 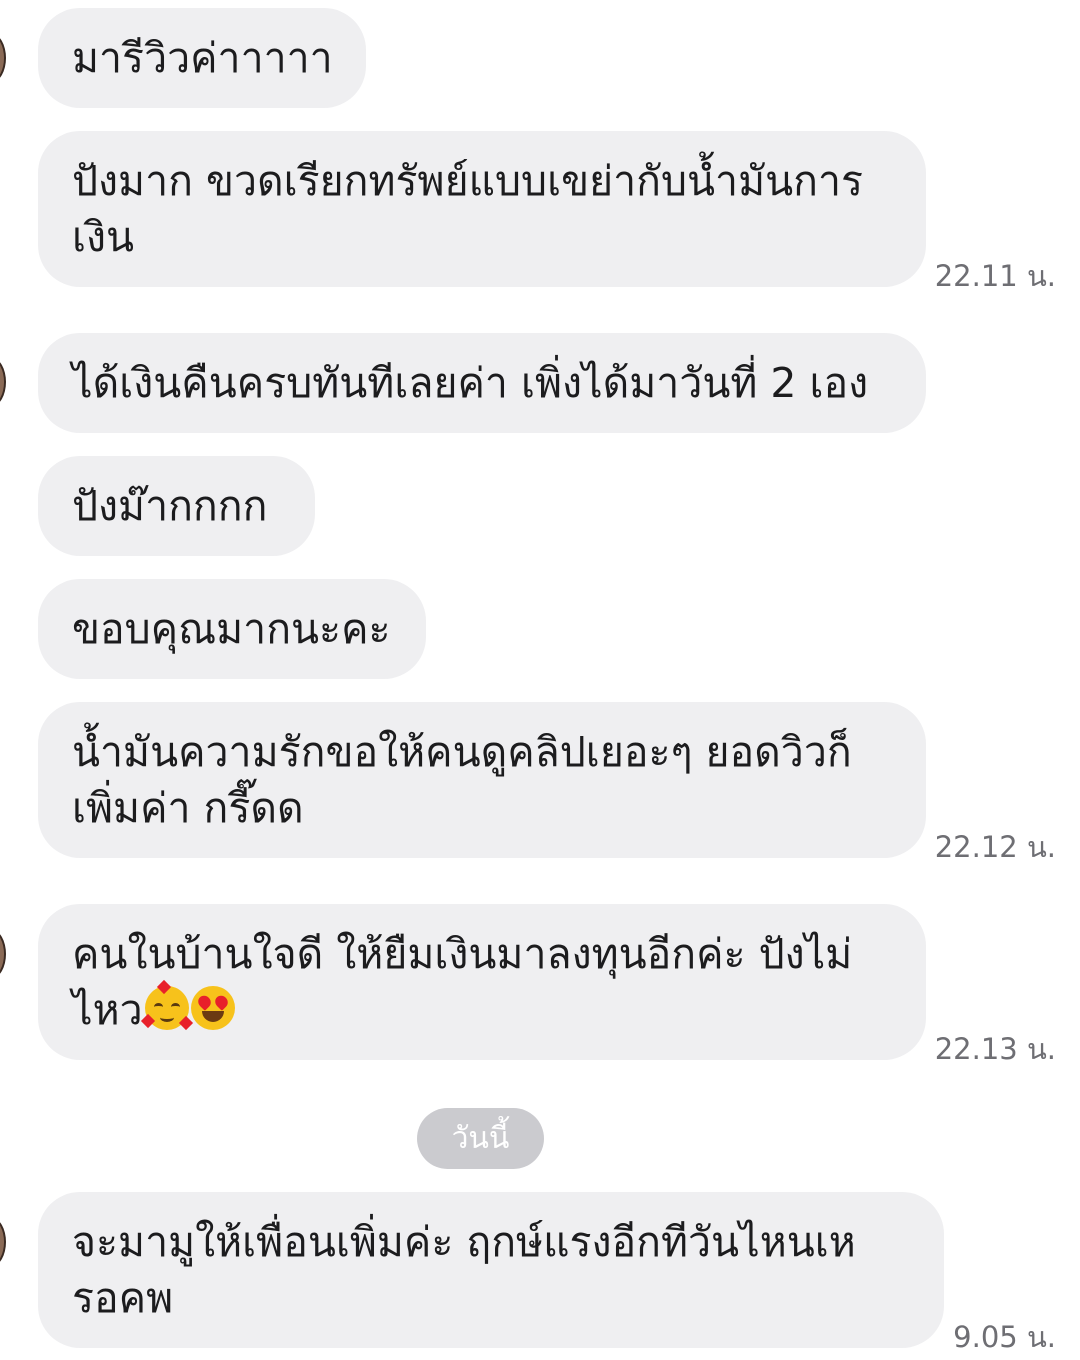 I want to click on heart-eyes-icon, so click(x=212, y=1008).